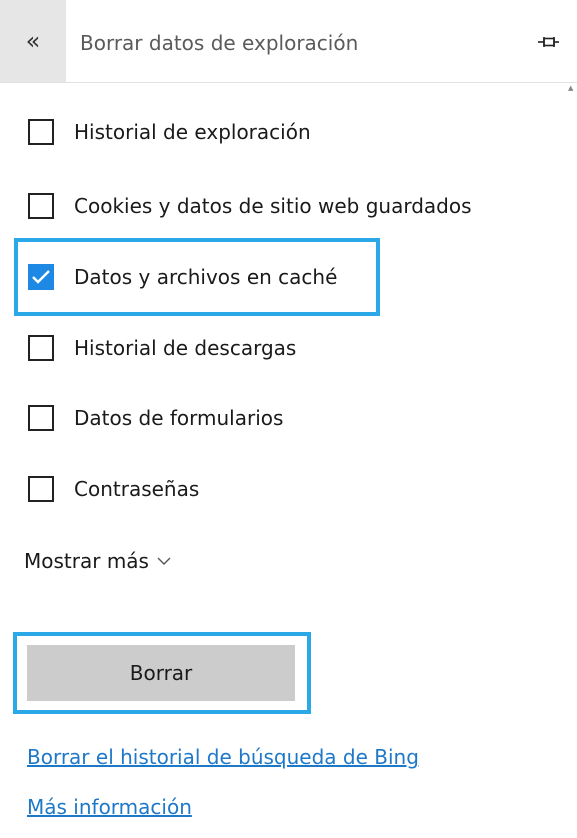 This screenshot has width=577, height=838. I want to click on chevron-down-icon, so click(164, 561).